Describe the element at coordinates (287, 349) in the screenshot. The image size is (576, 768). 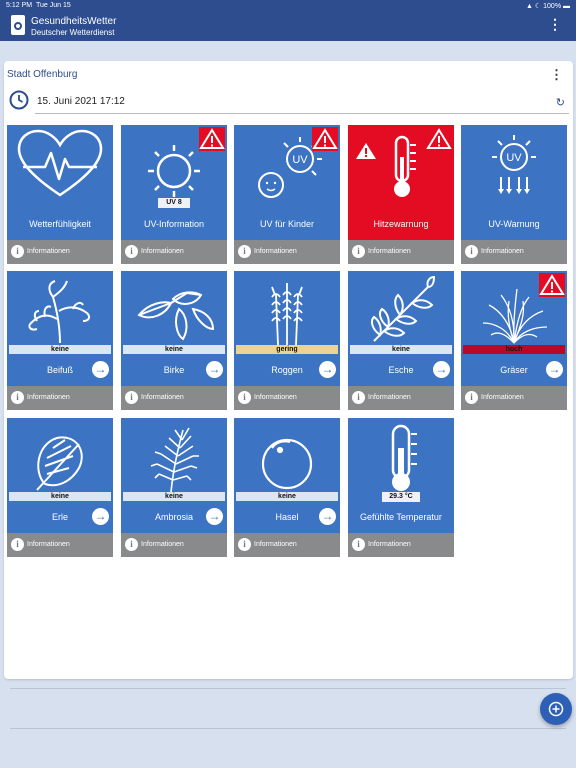
I see `pollen-level: gering` at that location.